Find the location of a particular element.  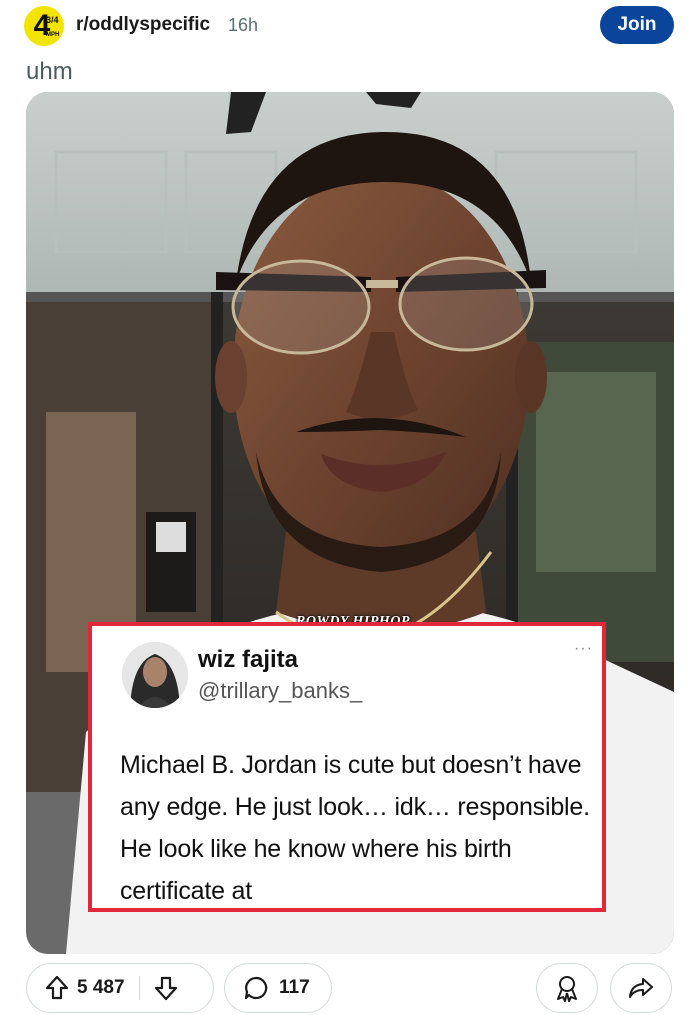

join-button: Join is located at coordinates (637, 25).